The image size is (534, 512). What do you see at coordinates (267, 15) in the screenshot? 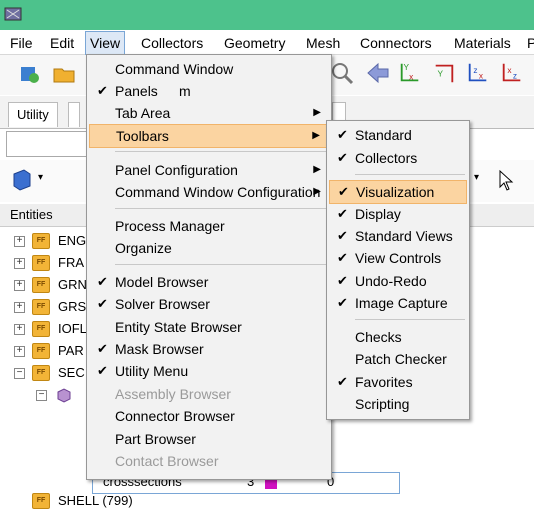
I see `title-bar` at bounding box center [267, 15].